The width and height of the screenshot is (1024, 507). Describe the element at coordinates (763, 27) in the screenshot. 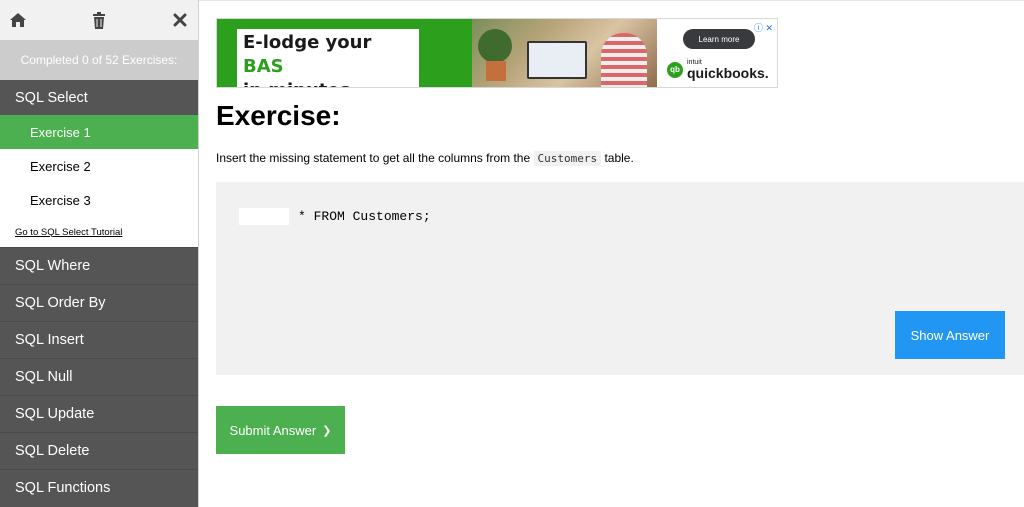

I see `ad-close-icon: ⓘ ✕` at that location.